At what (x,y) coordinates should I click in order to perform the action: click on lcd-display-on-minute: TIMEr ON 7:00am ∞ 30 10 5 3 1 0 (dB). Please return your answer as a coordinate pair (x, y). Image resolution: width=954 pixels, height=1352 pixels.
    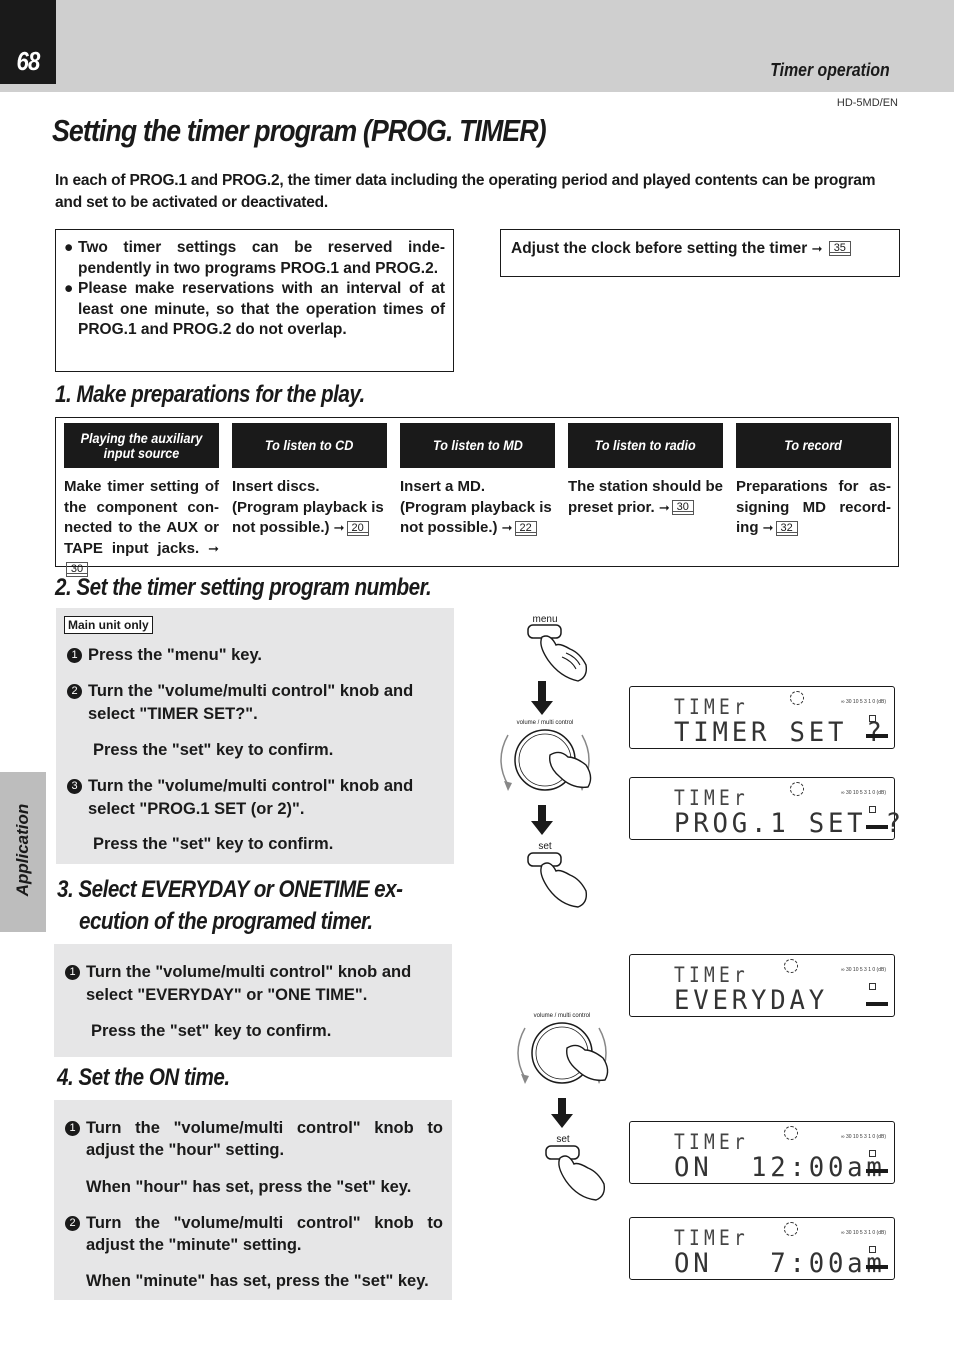
    Looking at the image, I should click on (762, 1248).